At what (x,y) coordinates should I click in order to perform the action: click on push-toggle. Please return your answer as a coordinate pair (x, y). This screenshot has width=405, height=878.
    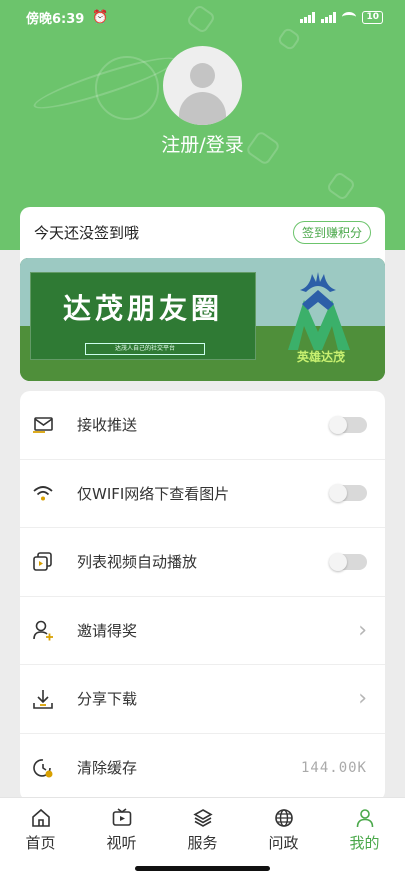
    Looking at the image, I should click on (348, 424).